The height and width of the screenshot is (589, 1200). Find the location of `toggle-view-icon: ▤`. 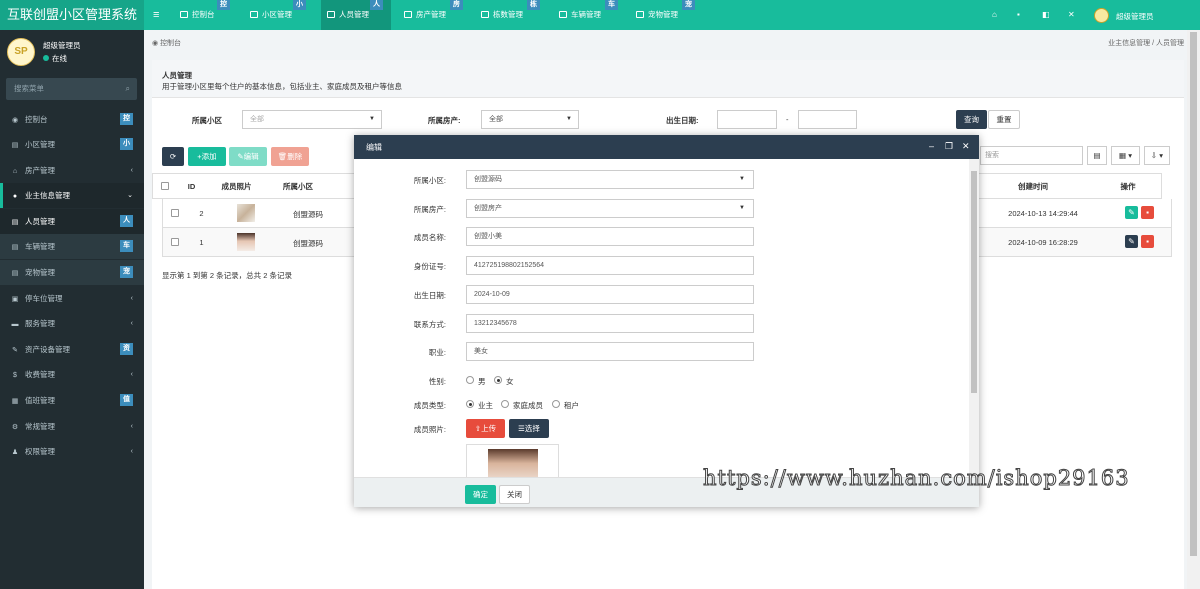

toggle-view-icon: ▤ is located at coordinates (1097, 155).